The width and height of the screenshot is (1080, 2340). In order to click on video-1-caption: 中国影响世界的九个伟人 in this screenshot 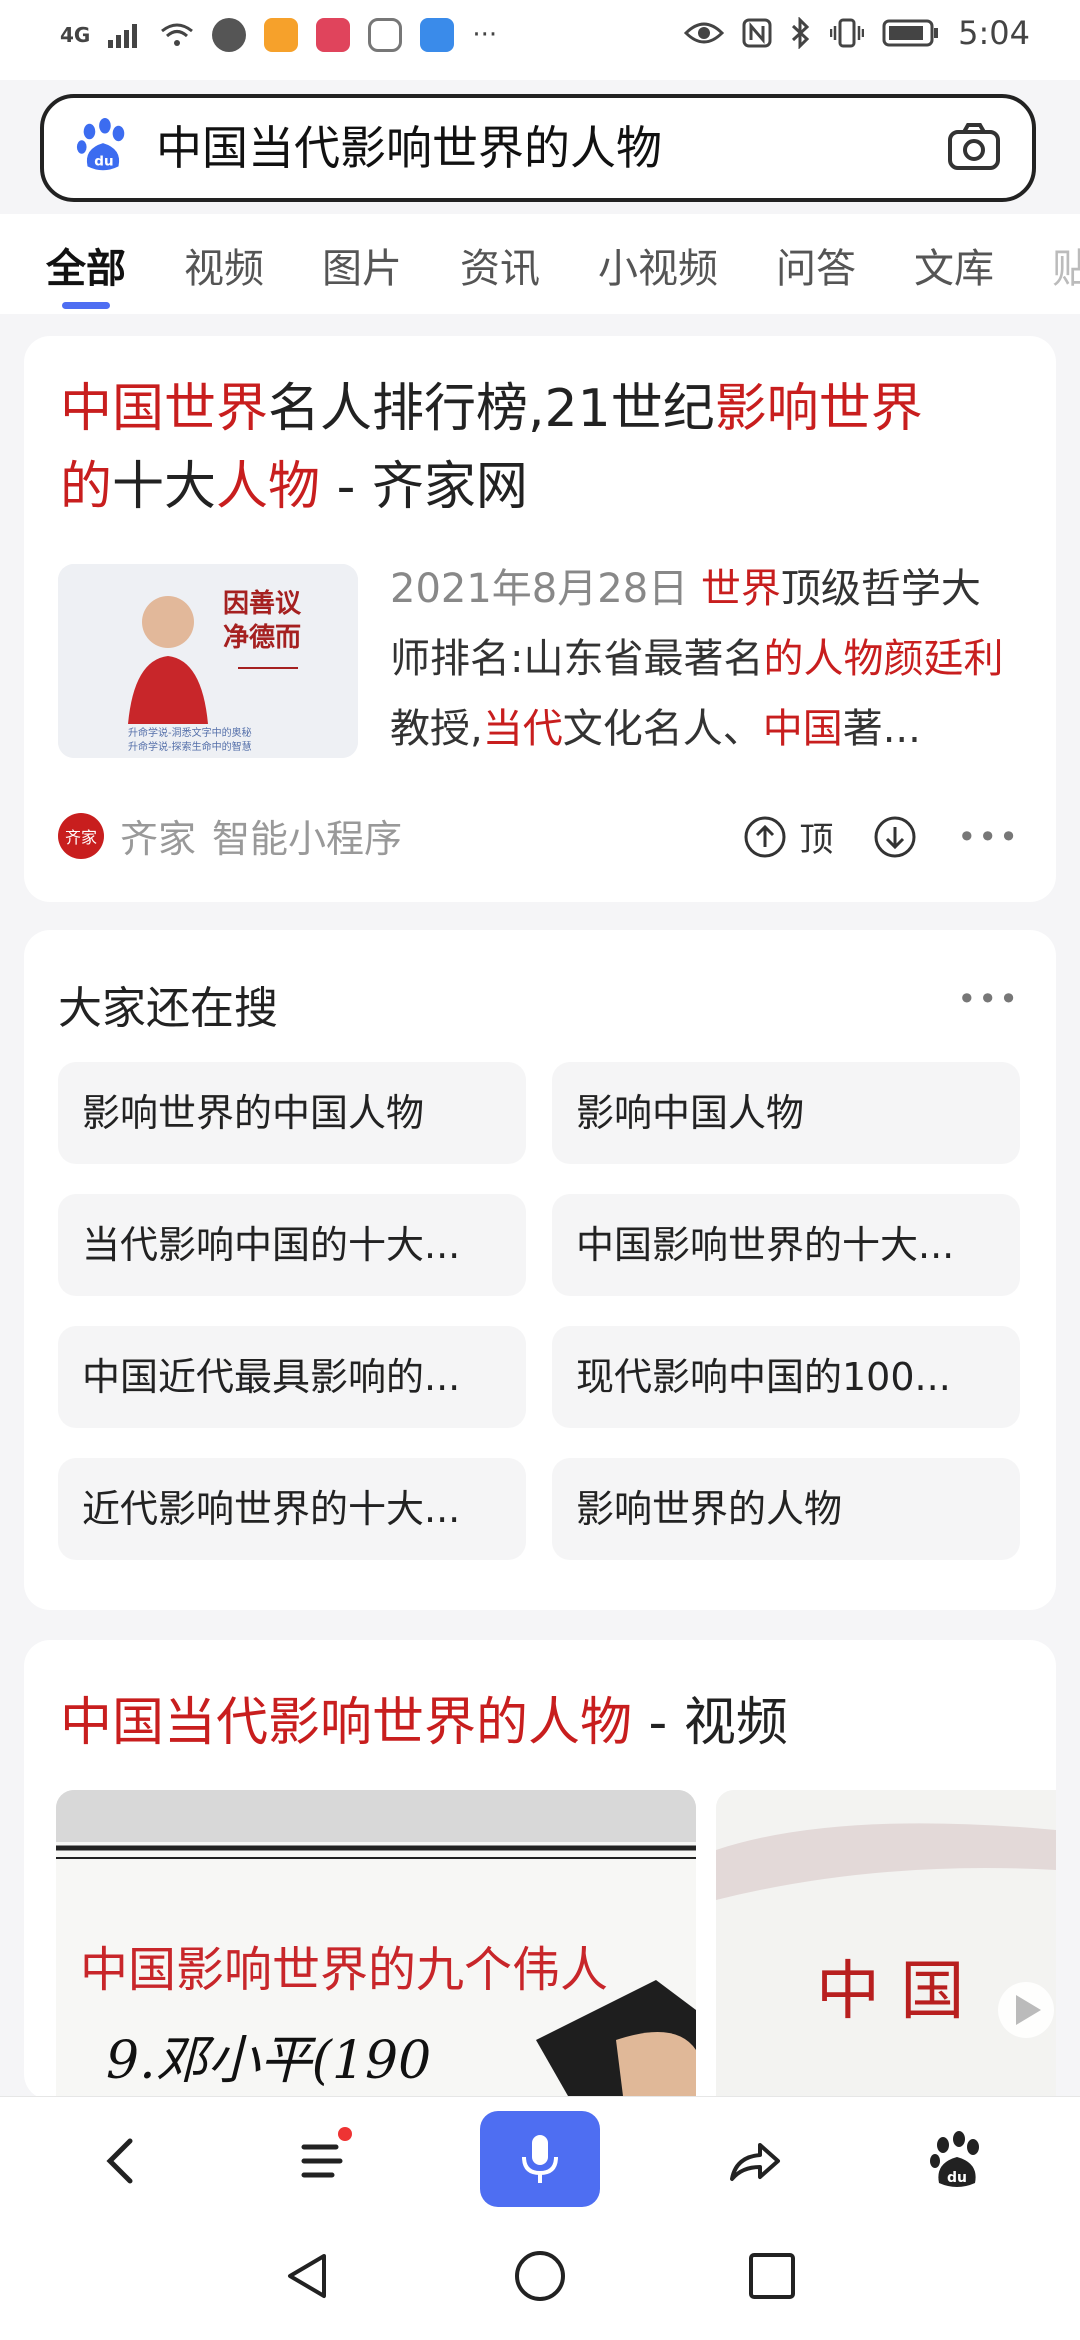, I will do `click(344, 1970)`.